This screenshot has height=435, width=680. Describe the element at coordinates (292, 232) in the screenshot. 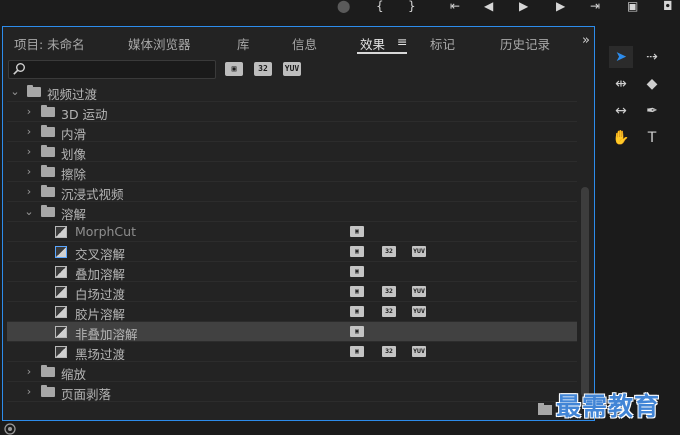

I see `tree-effect-row: MorphCut ▣` at that location.